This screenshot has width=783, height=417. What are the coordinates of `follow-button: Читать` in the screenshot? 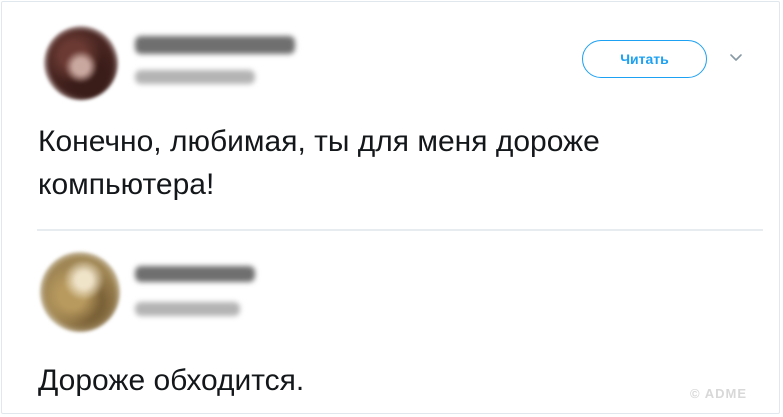 It's located at (644, 59).